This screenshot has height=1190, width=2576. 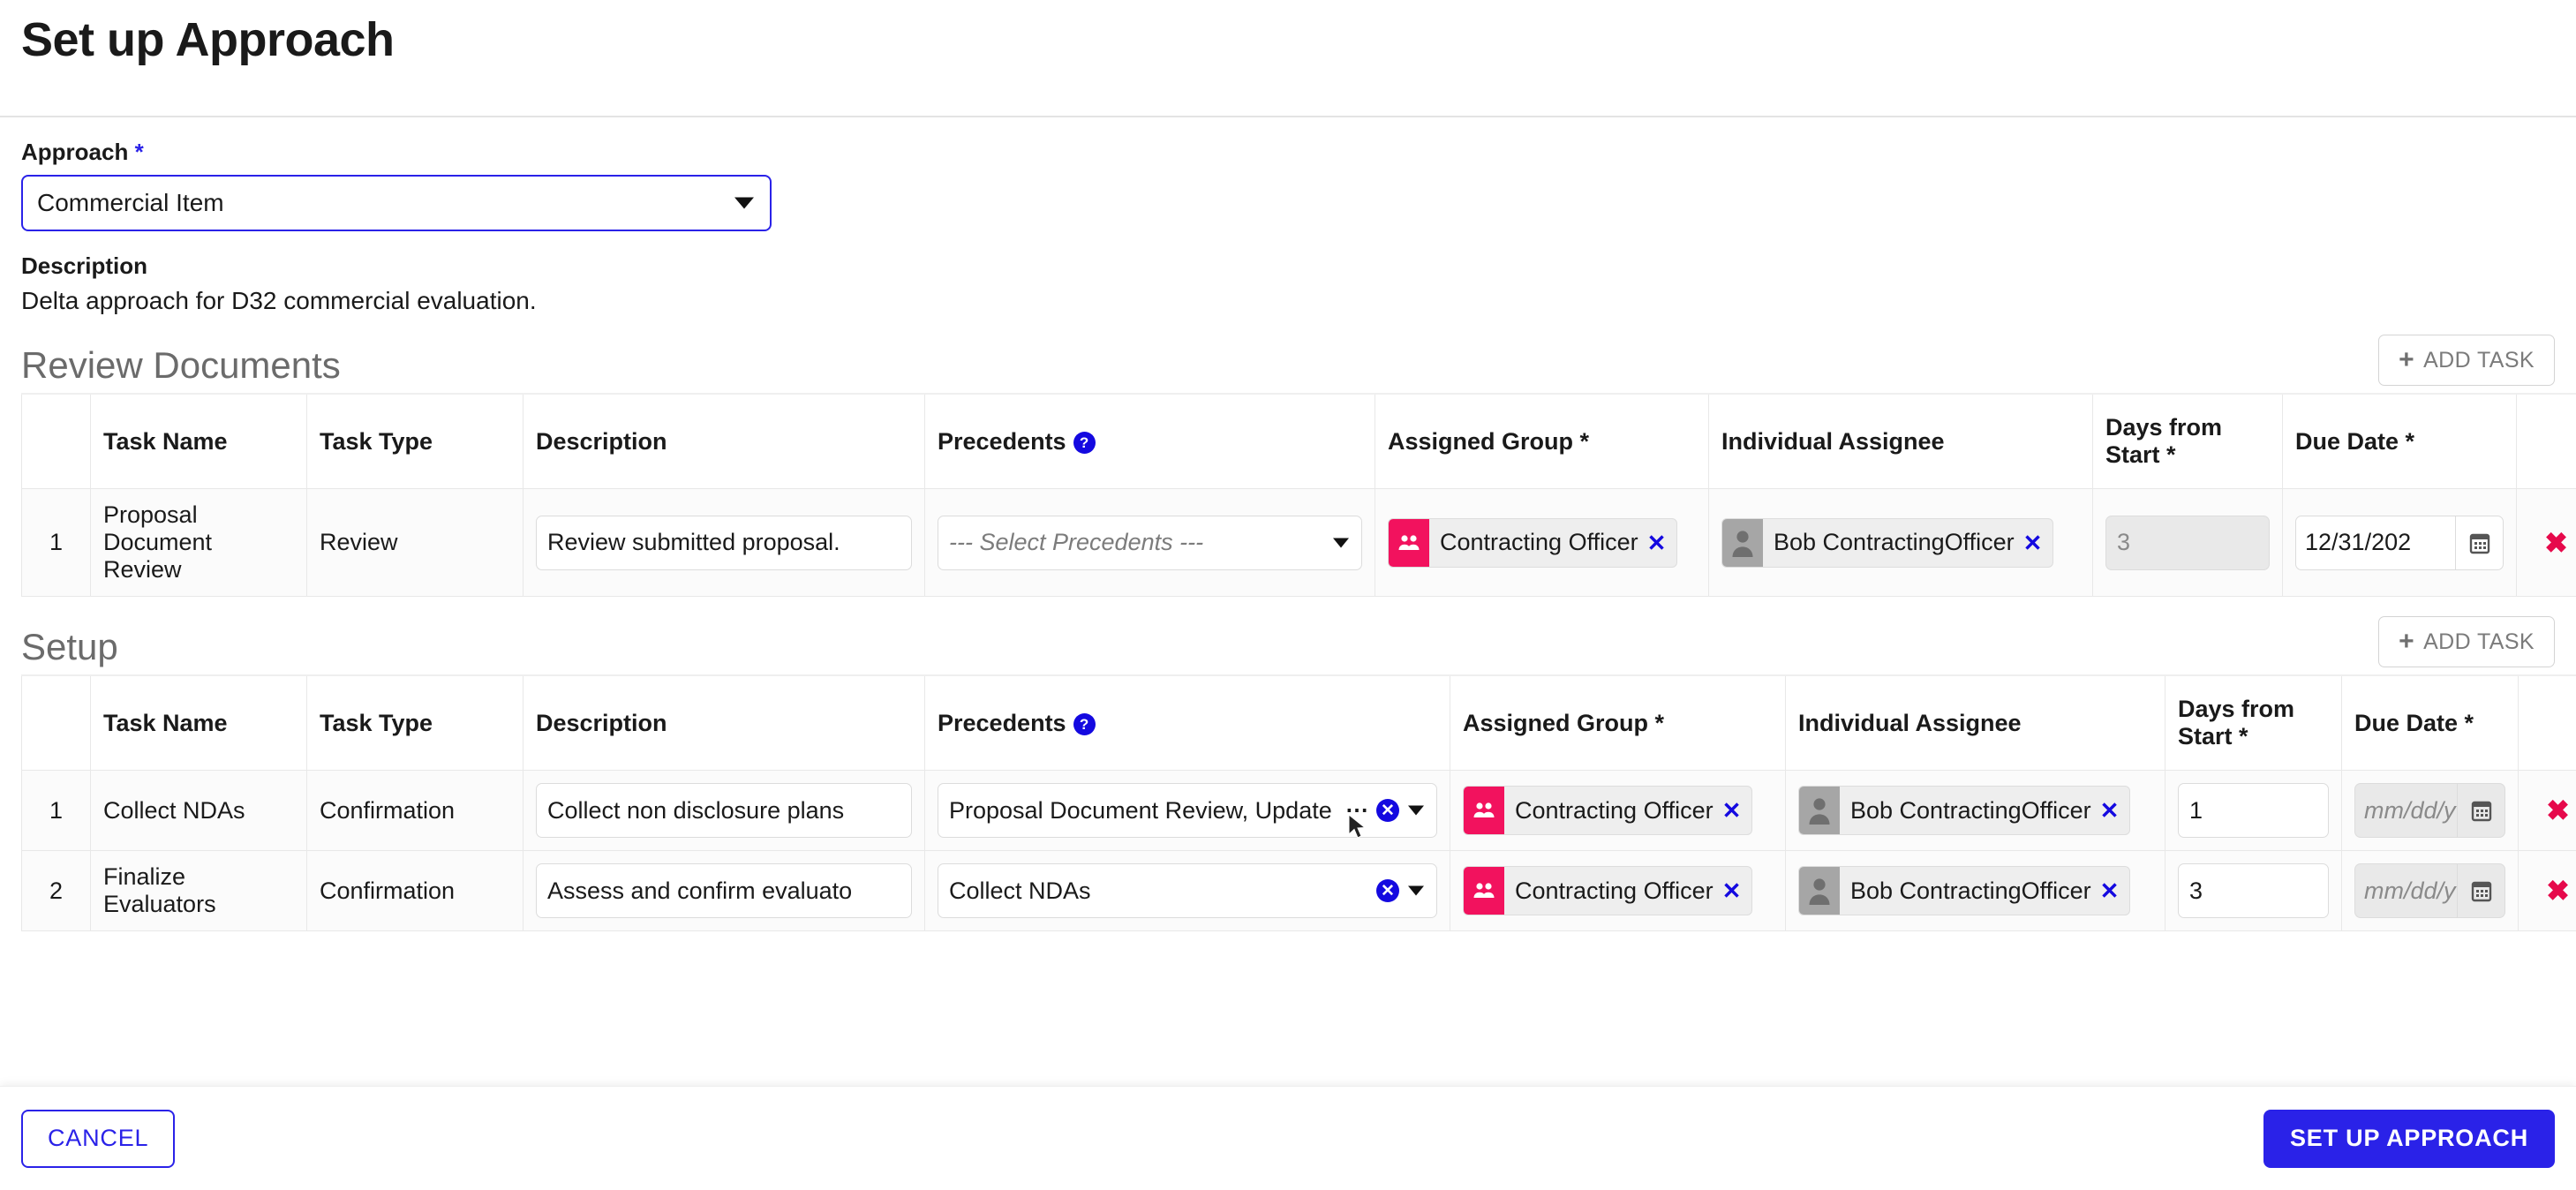 What do you see at coordinates (1288, 360) in the screenshot?
I see `section-header: Review Documents + ADD TASK` at bounding box center [1288, 360].